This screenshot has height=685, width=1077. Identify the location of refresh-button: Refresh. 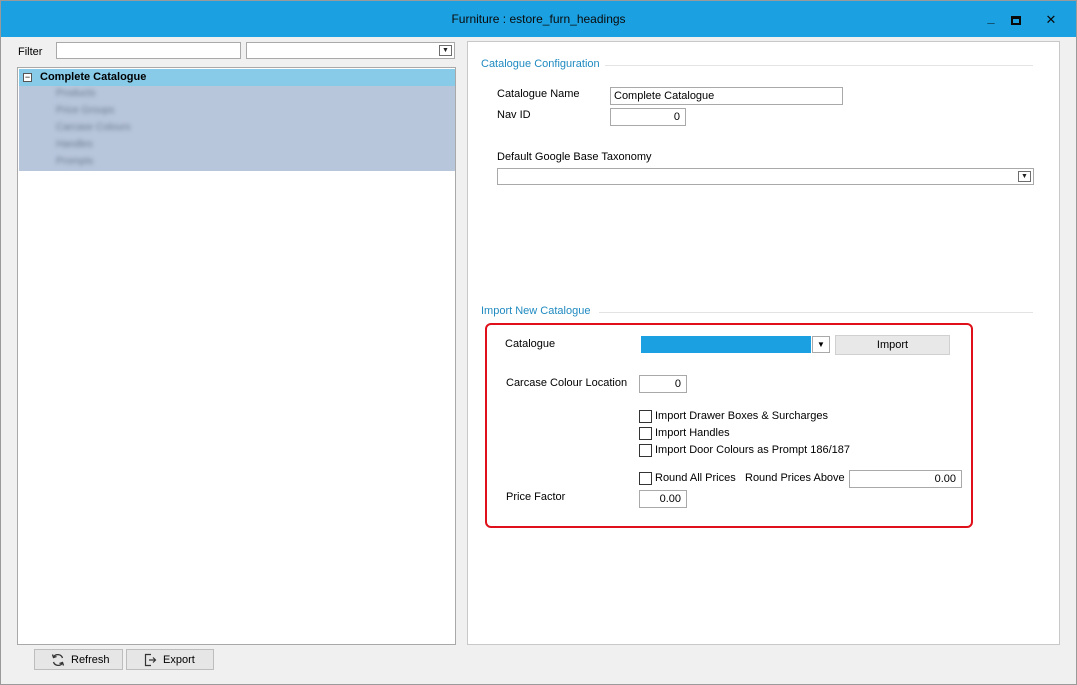
(78, 659).